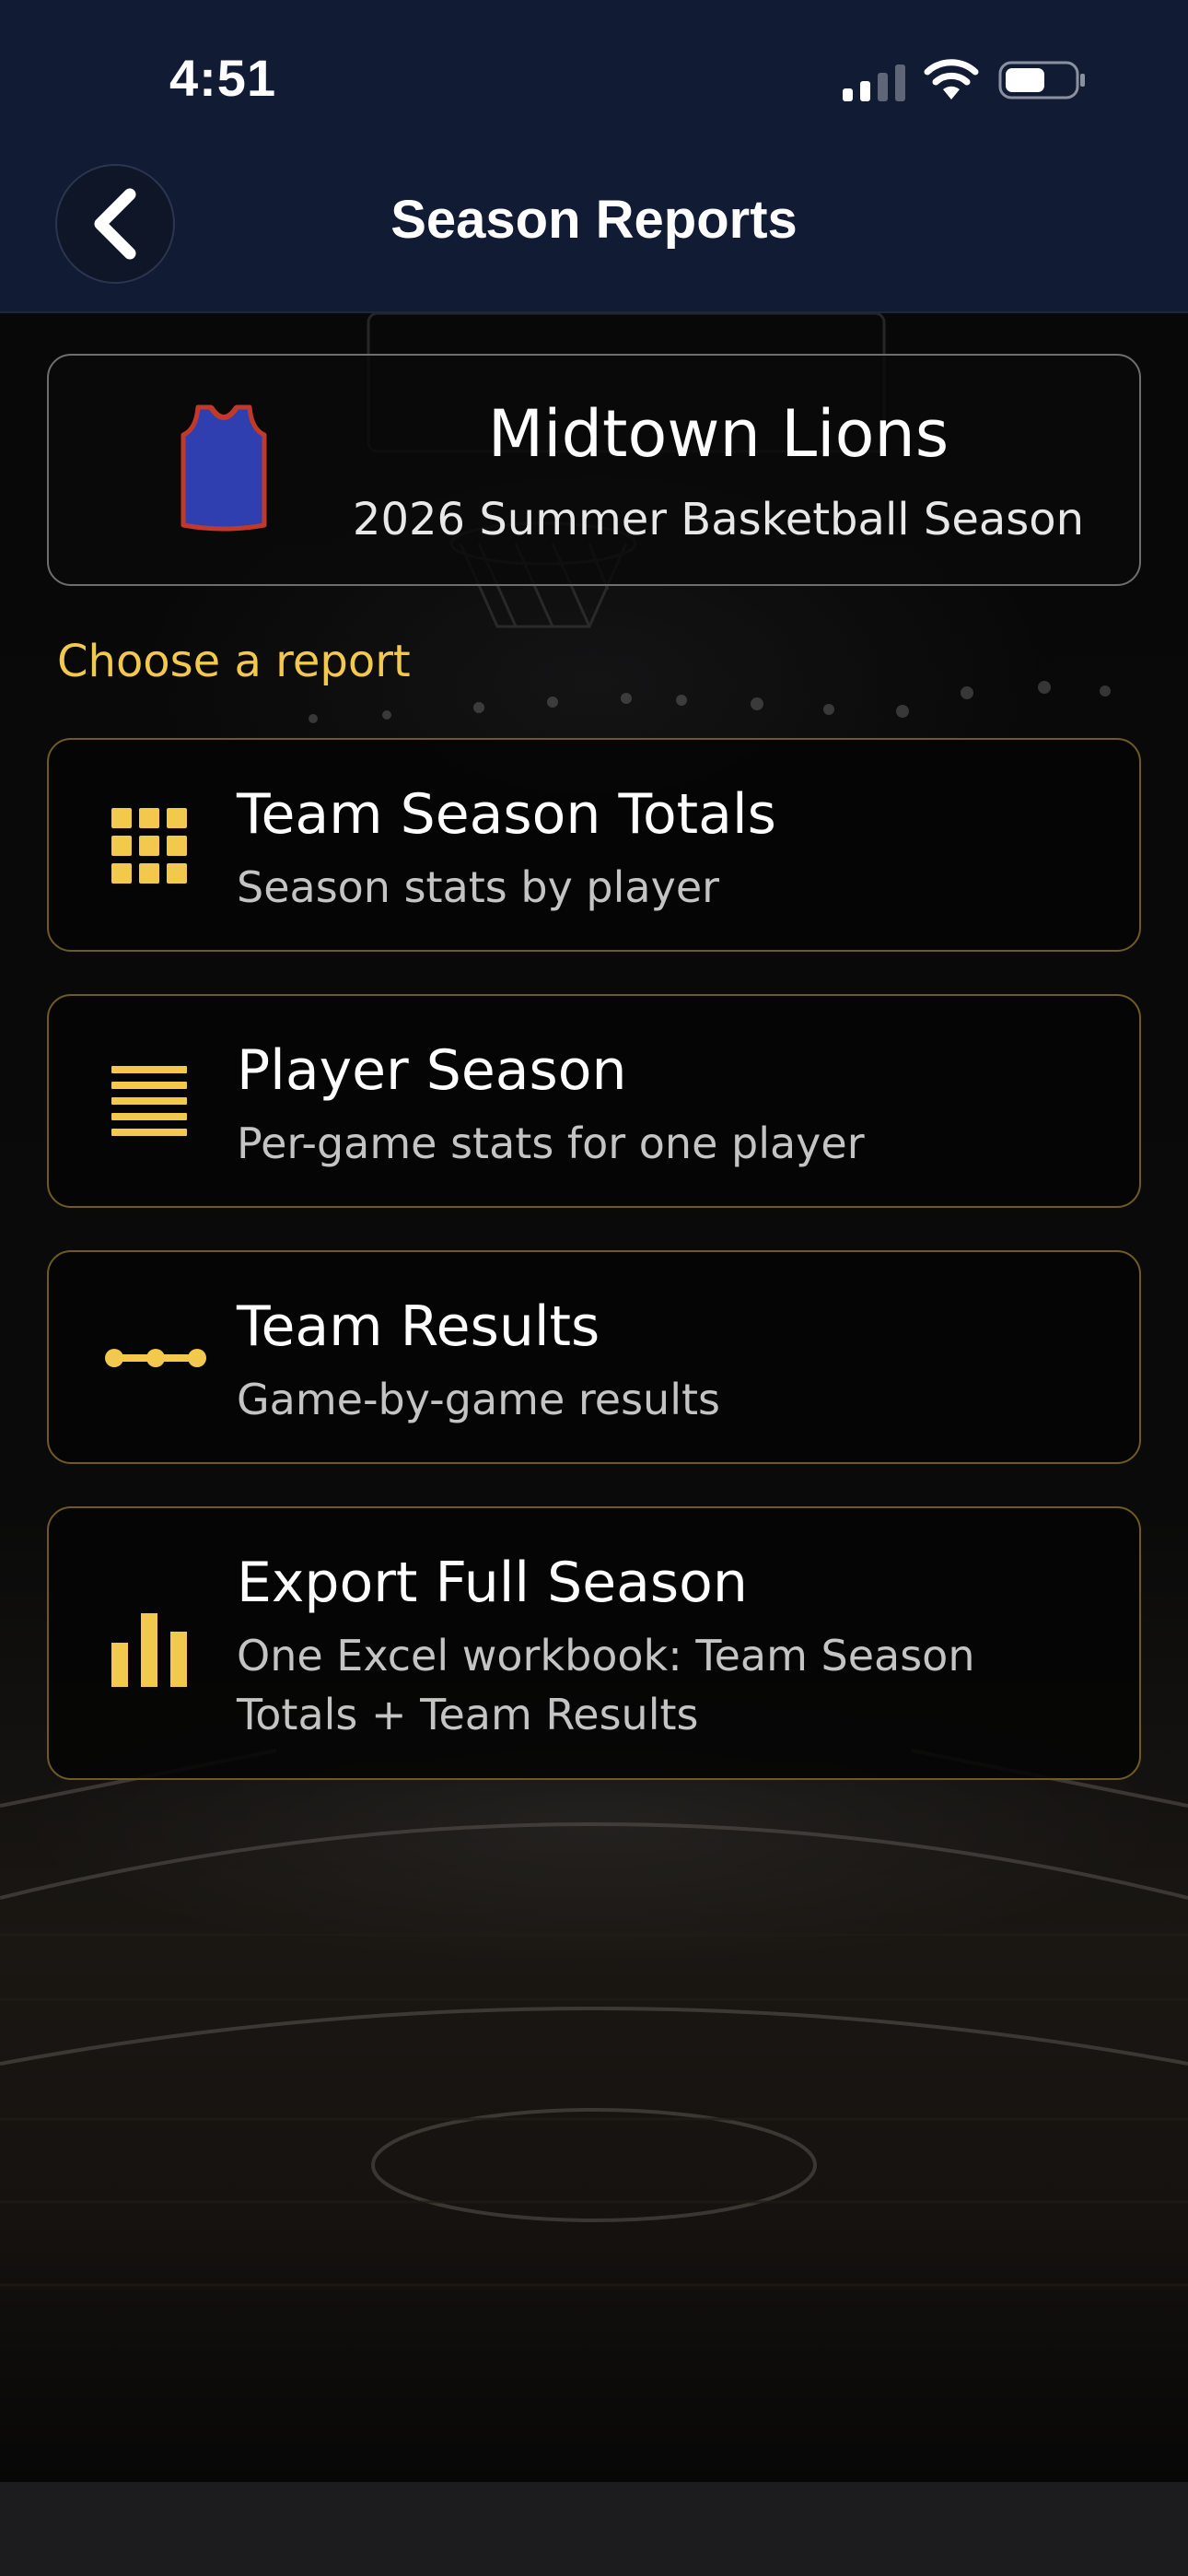 Image resolution: width=1188 pixels, height=2576 pixels. I want to click on report-title: Export Full Season, so click(493, 1583).